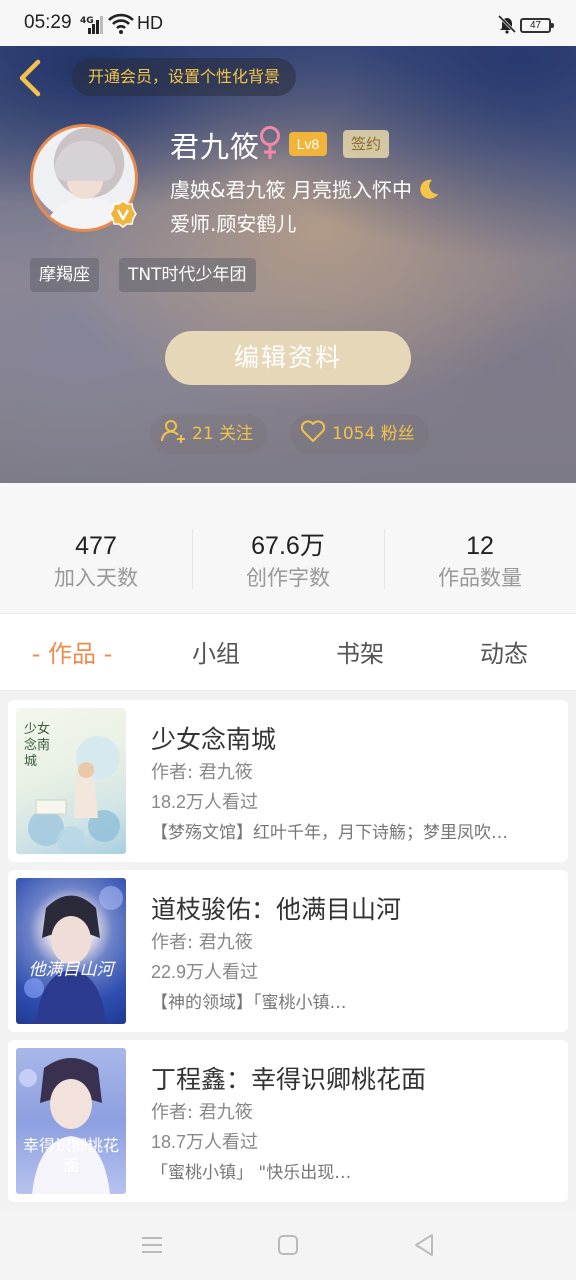 The width and height of the screenshot is (576, 1280). What do you see at coordinates (96, 25) in the screenshot?
I see `signal-icon` at bounding box center [96, 25].